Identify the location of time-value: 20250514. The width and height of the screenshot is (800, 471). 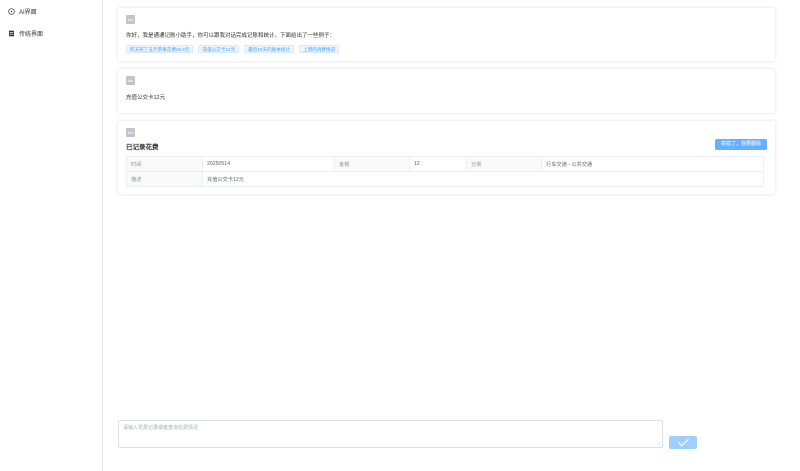
(268, 164).